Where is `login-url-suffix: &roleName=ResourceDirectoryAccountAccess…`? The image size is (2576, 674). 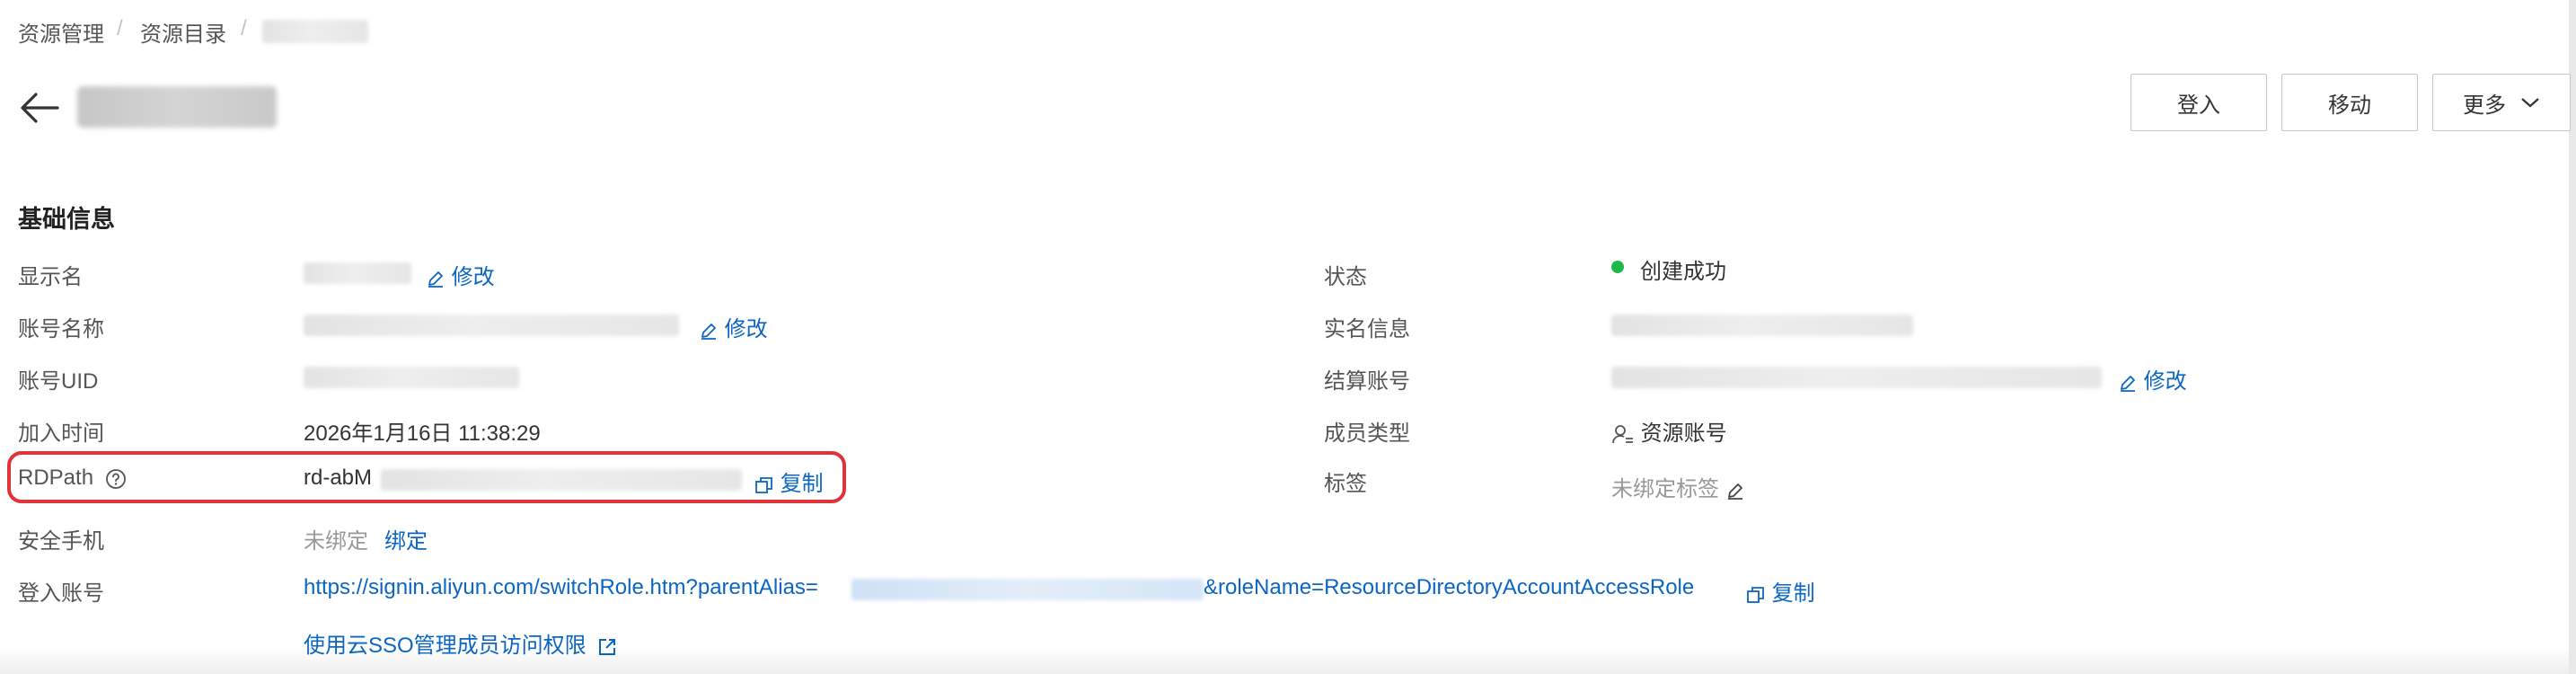 login-url-suffix: &roleName=ResourceDirectoryAccountAccess… is located at coordinates (1449, 587).